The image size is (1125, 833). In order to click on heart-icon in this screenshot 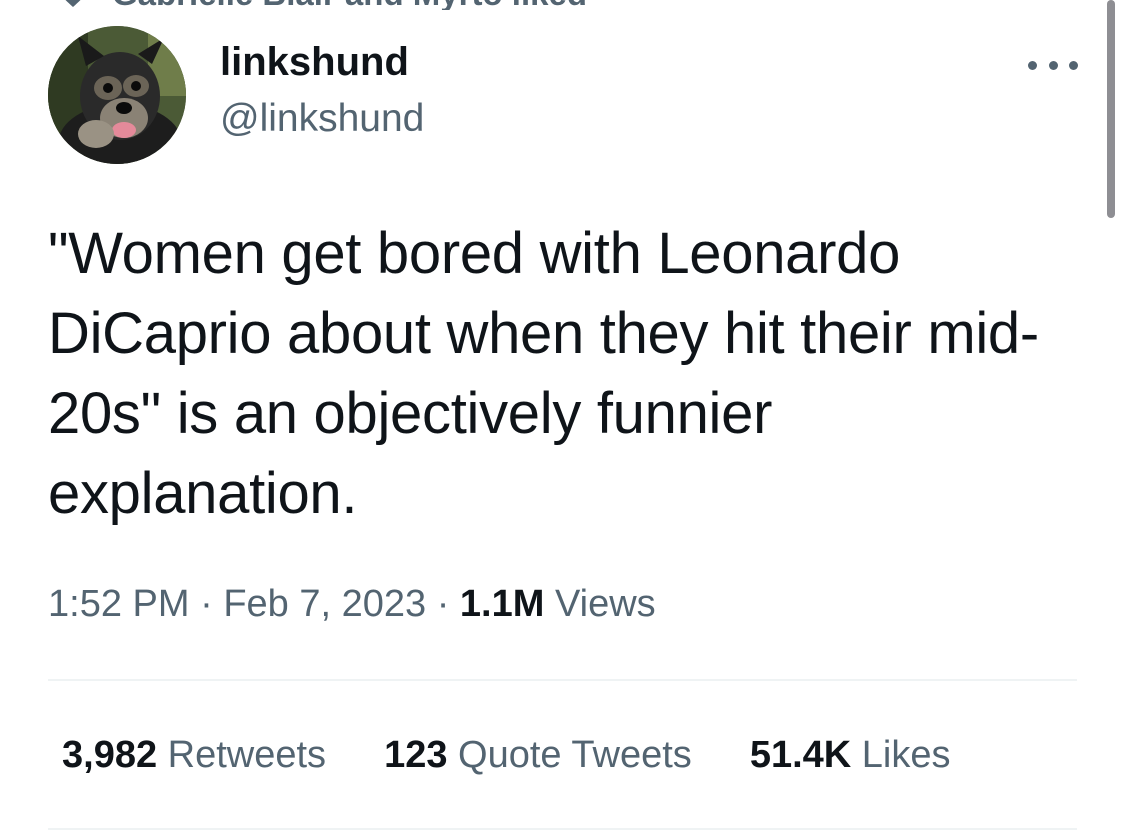, I will do `click(73, 4)`.